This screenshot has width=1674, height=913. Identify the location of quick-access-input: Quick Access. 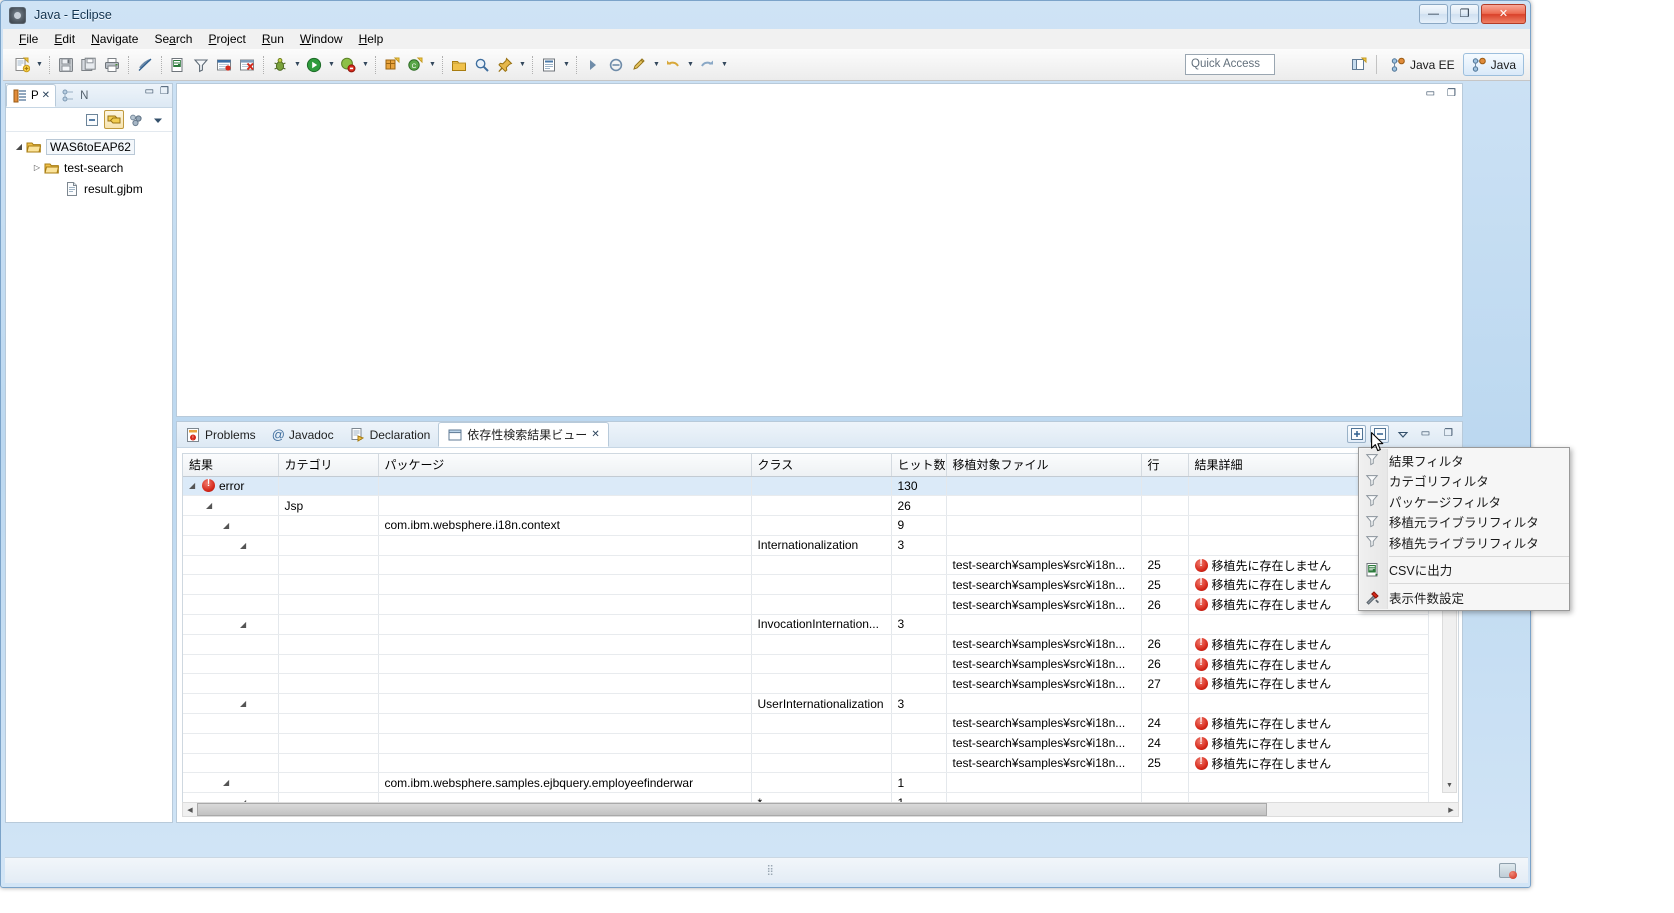
(1230, 64).